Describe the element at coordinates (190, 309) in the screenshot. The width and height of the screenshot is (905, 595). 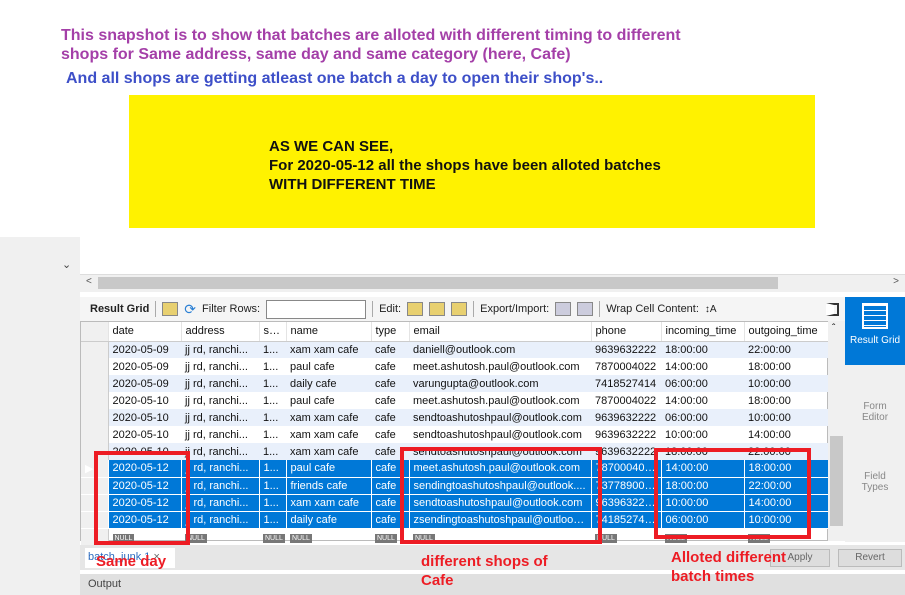
I see `refresh-icon: ⟳` at that location.